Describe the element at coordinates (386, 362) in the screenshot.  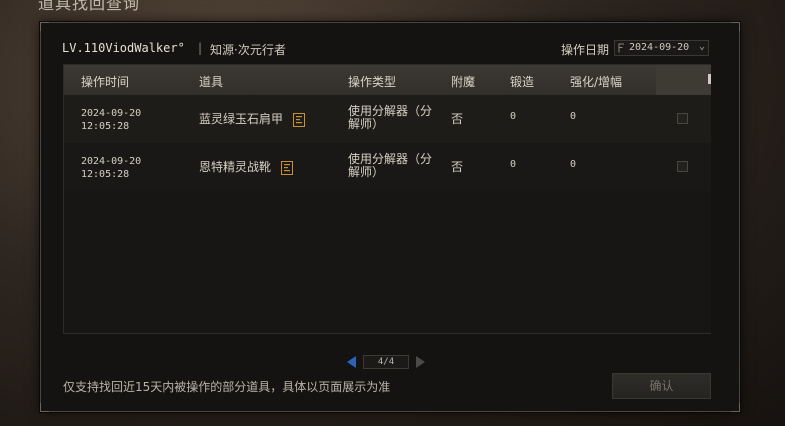
I see `page-indicator: 4/4` at that location.